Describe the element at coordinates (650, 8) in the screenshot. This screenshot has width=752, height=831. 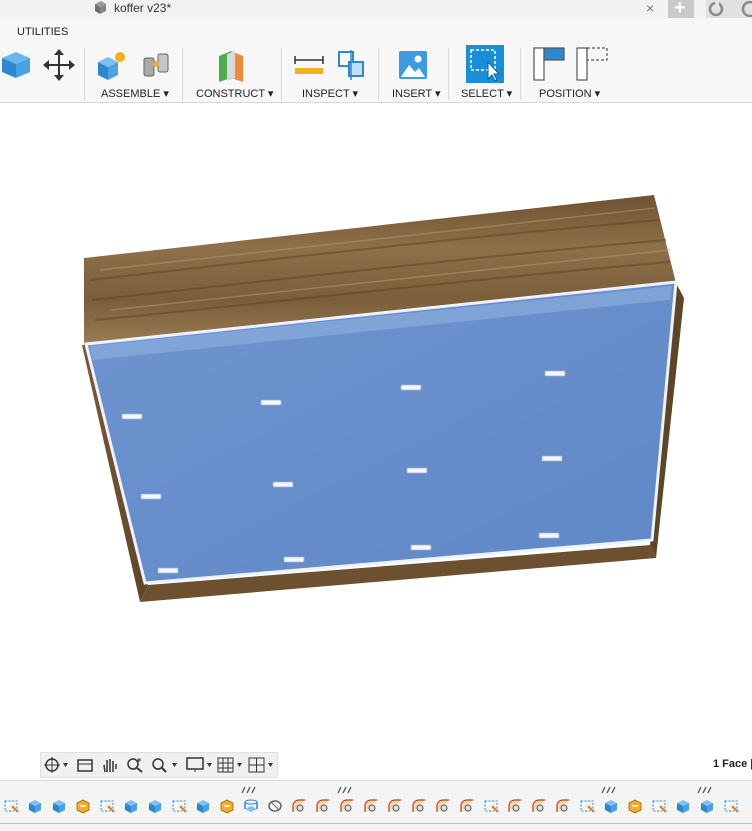
I see `close-tab-button: ×` at that location.